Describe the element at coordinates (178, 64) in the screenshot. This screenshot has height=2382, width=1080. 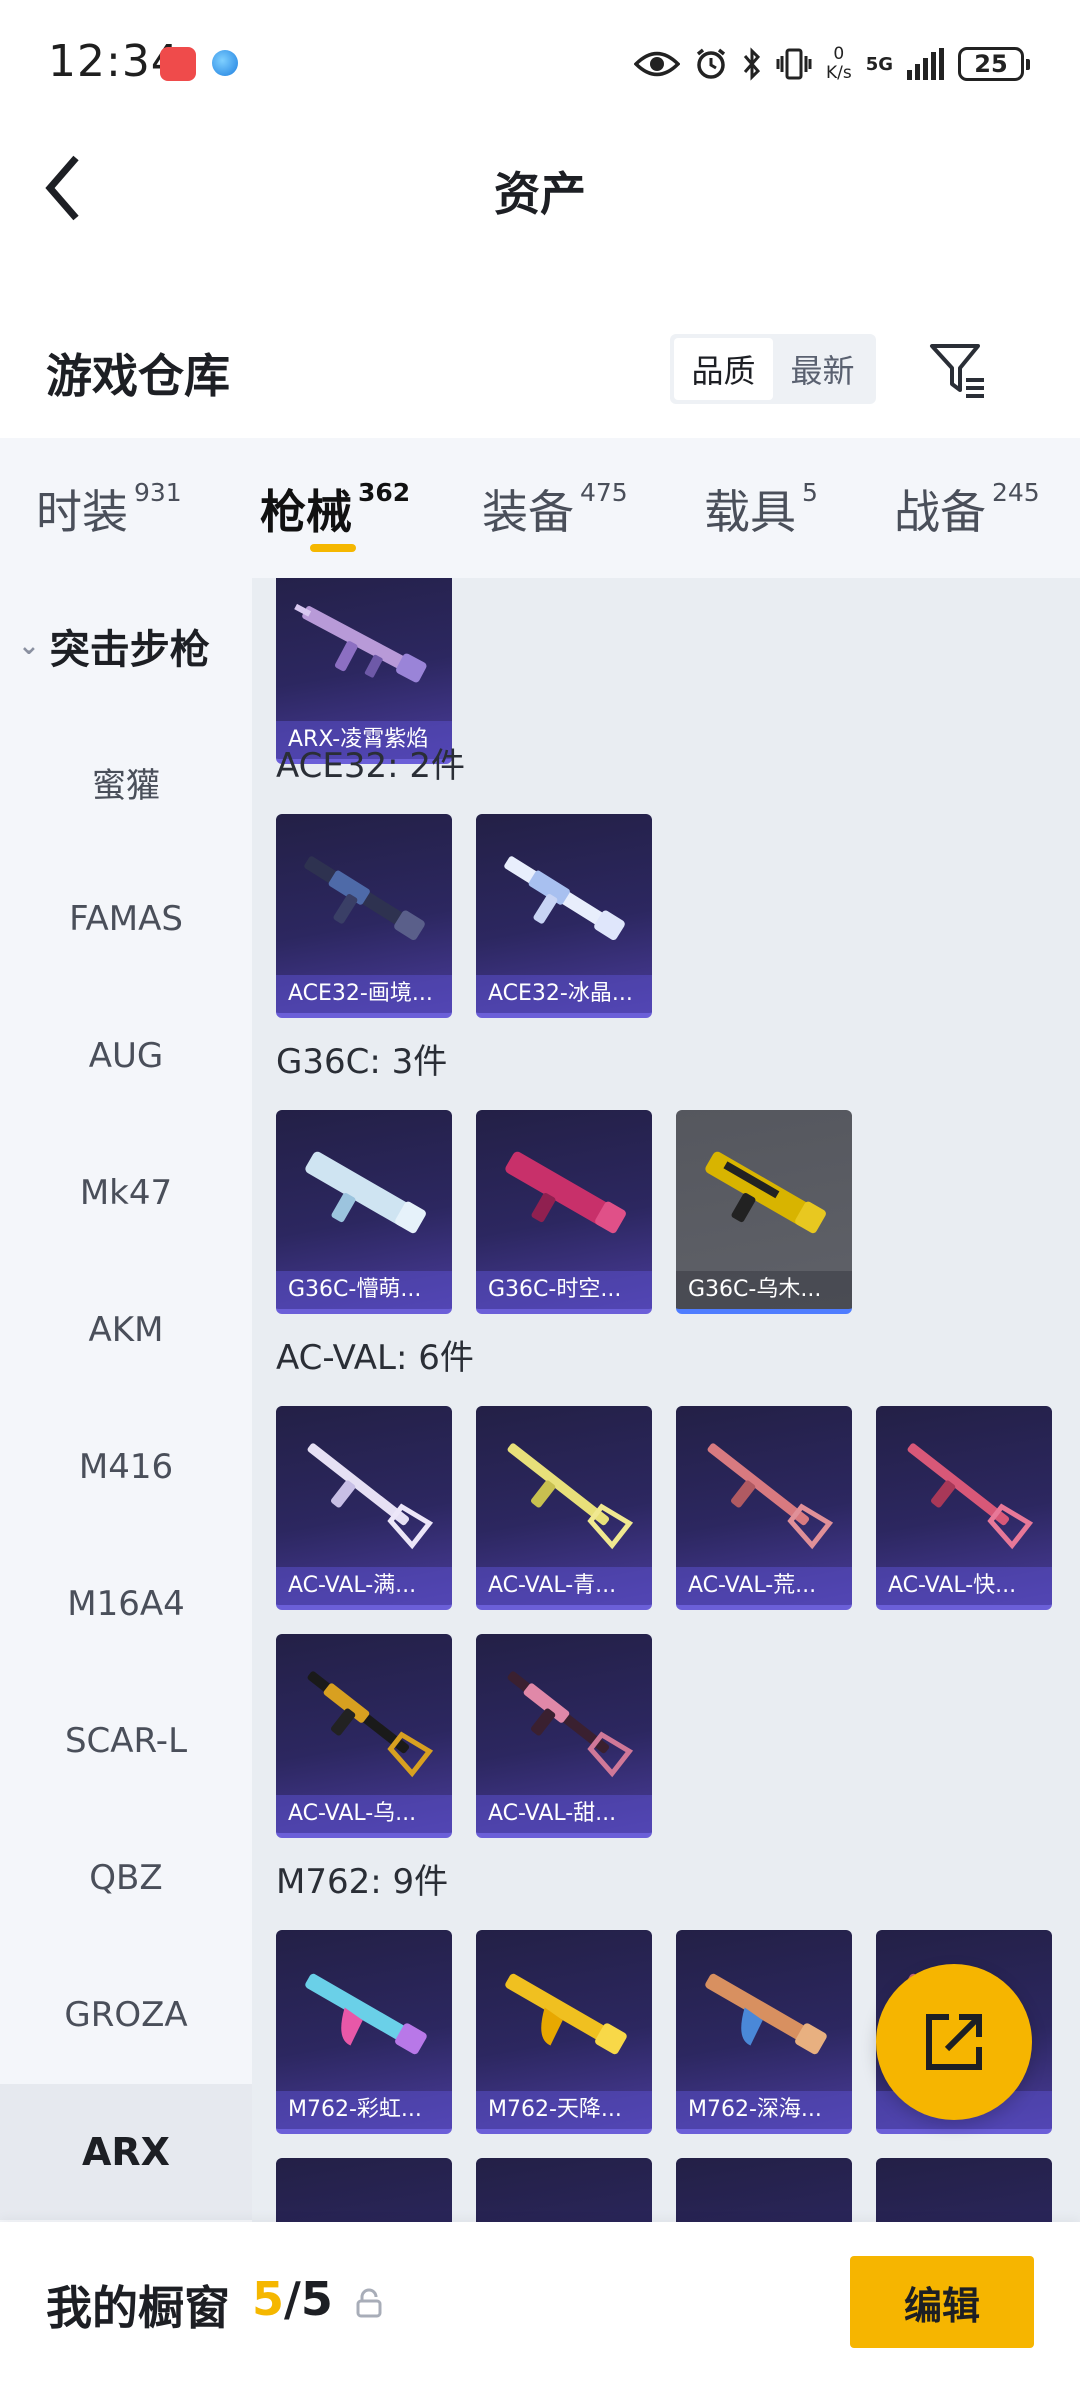
I see `shopping-app-icon` at that location.